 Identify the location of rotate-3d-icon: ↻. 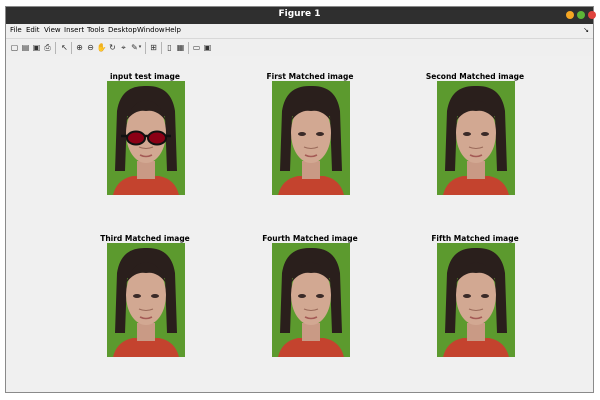
(112, 47).